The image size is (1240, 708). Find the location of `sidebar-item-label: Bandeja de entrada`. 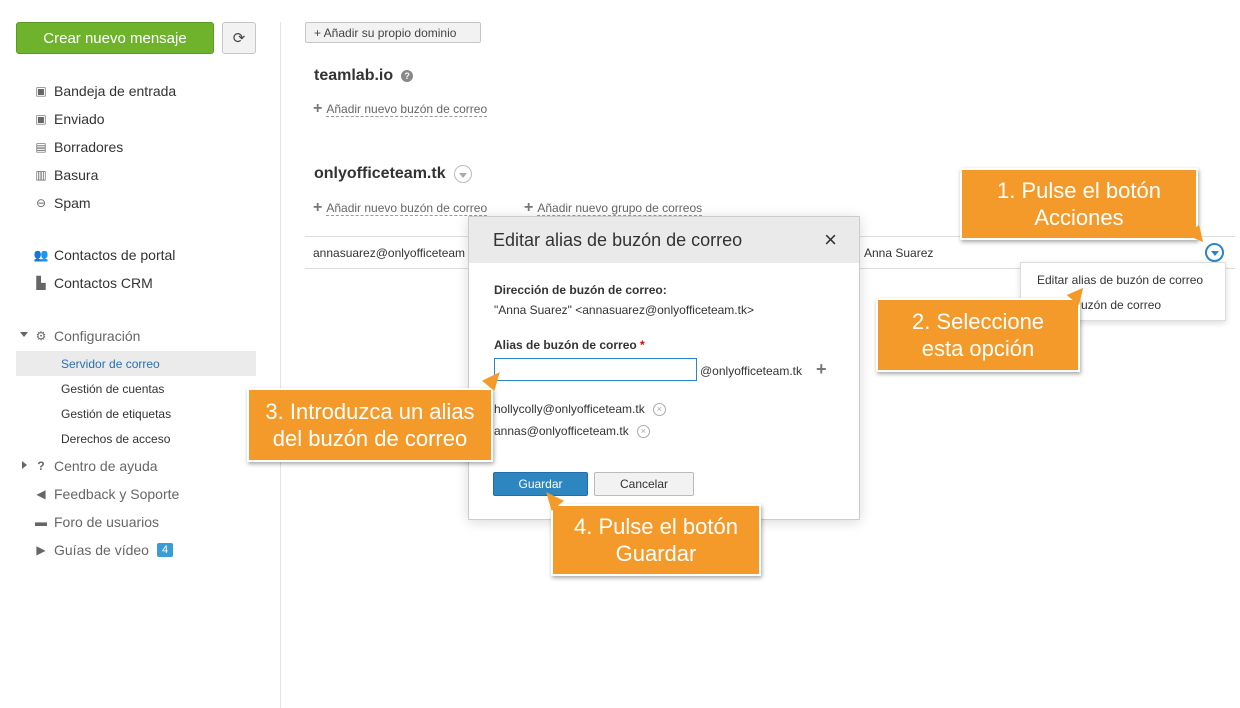

sidebar-item-label: Bandeja de entrada is located at coordinates (115, 91).